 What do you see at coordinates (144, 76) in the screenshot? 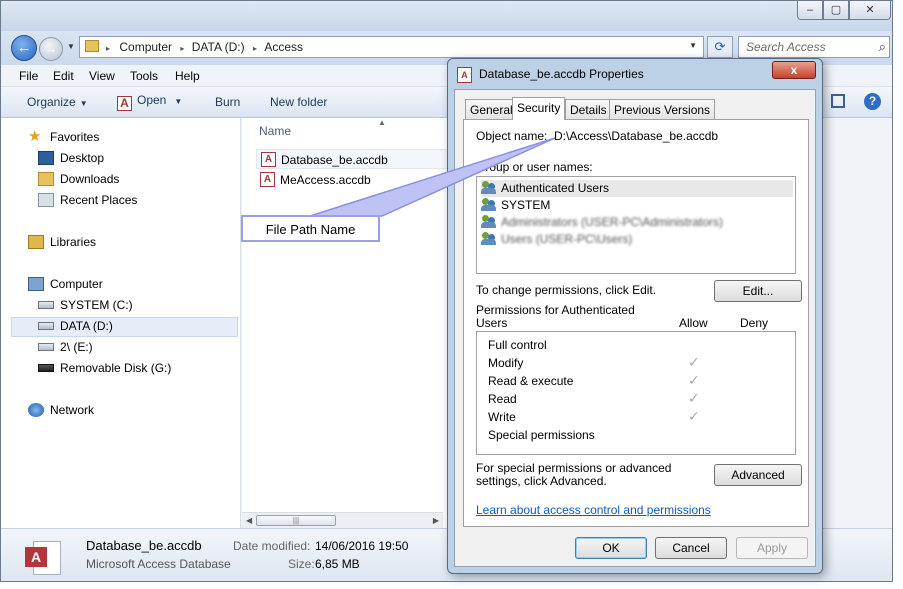
I see `menu-tools: Tools` at bounding box center [144, 76].